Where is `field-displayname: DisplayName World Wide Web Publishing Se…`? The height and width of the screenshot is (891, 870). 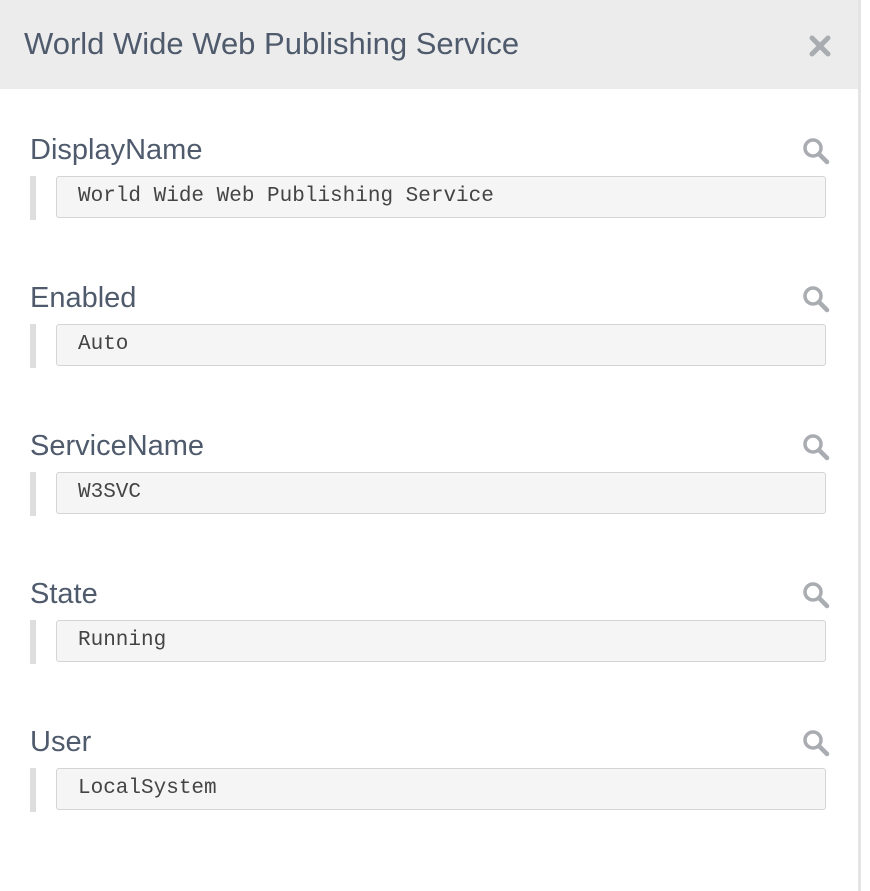 field-displayname: DisplayName World Wide Web Publishing Se… is located at coordinates (430, 176).